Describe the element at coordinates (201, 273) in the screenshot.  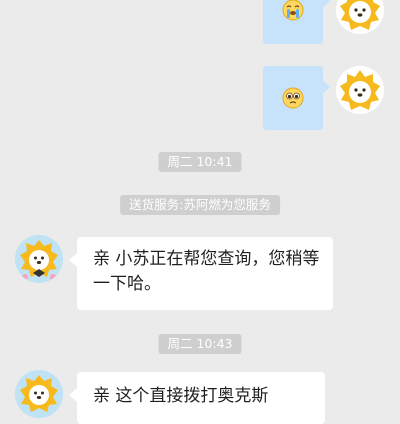
I see `incoming-message-bubble: 亲 小苏正在帮您查询，您稍等 一下哈。` at that location.